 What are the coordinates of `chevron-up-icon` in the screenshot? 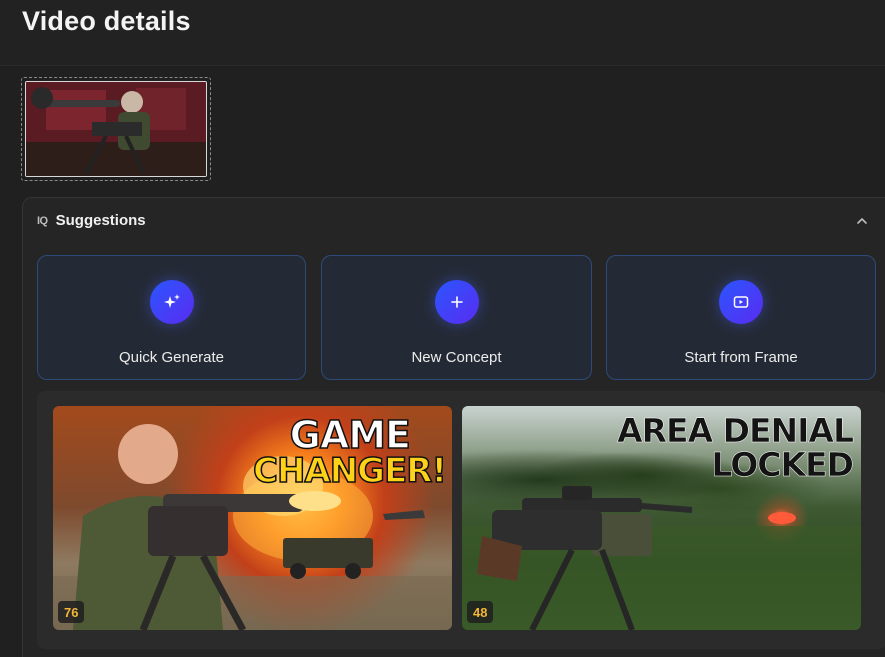 It's located at (862, 221).